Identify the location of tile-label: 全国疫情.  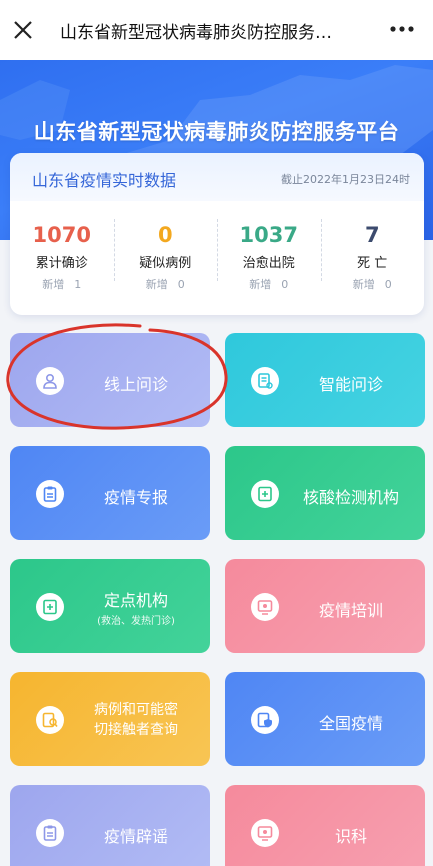
(350, 723).